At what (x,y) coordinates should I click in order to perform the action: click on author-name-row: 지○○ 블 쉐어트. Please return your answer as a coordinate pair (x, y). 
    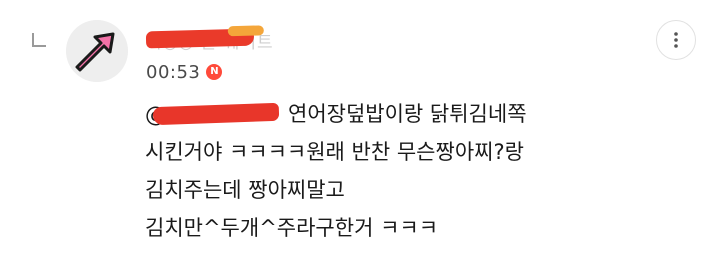
    Looking at the image, I should click on (225, 41).